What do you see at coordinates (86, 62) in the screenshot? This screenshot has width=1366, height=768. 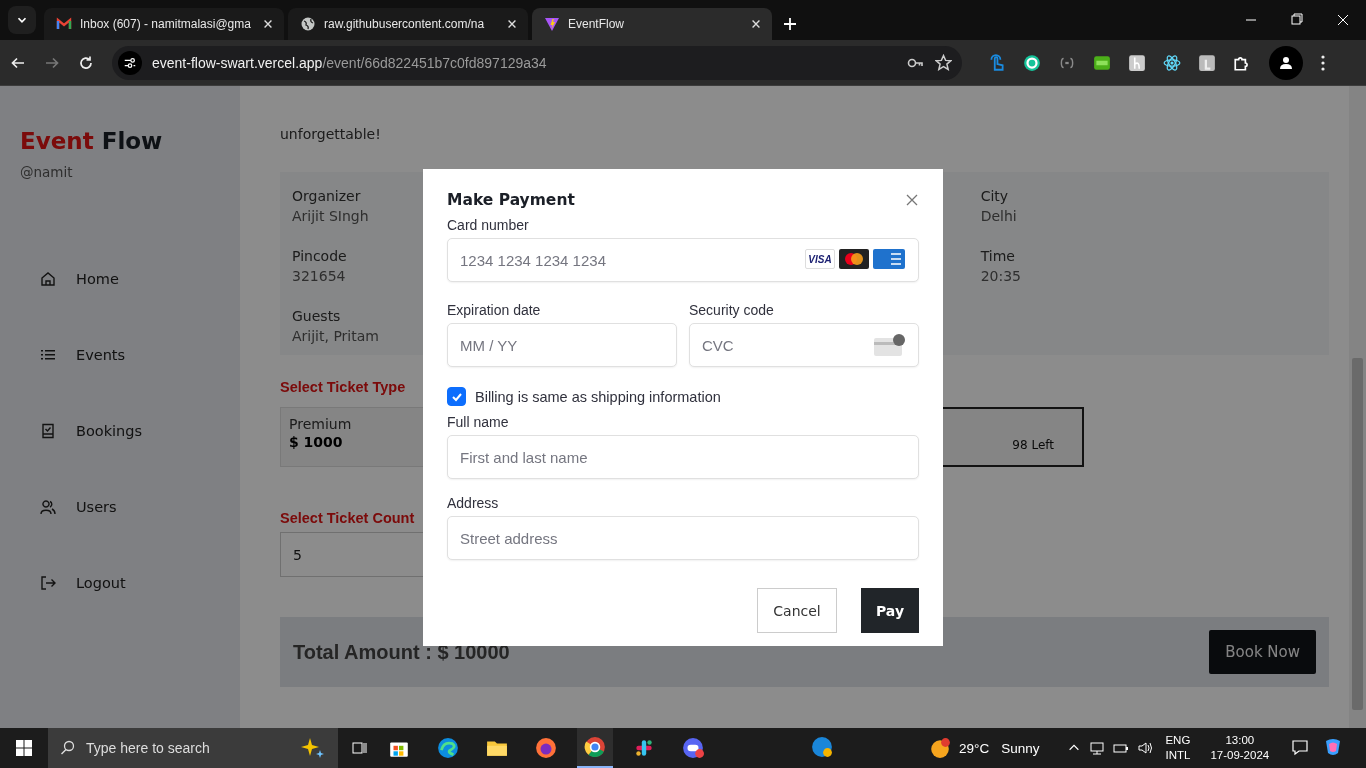 I see `reload-icon` at bounding box center [86, 62].